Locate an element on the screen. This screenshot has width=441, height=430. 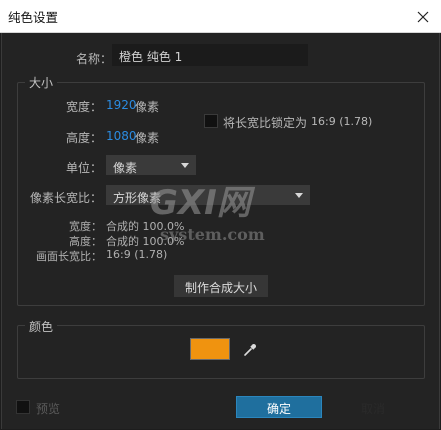
eyedropper-icon is located at coordinates (250, 350).